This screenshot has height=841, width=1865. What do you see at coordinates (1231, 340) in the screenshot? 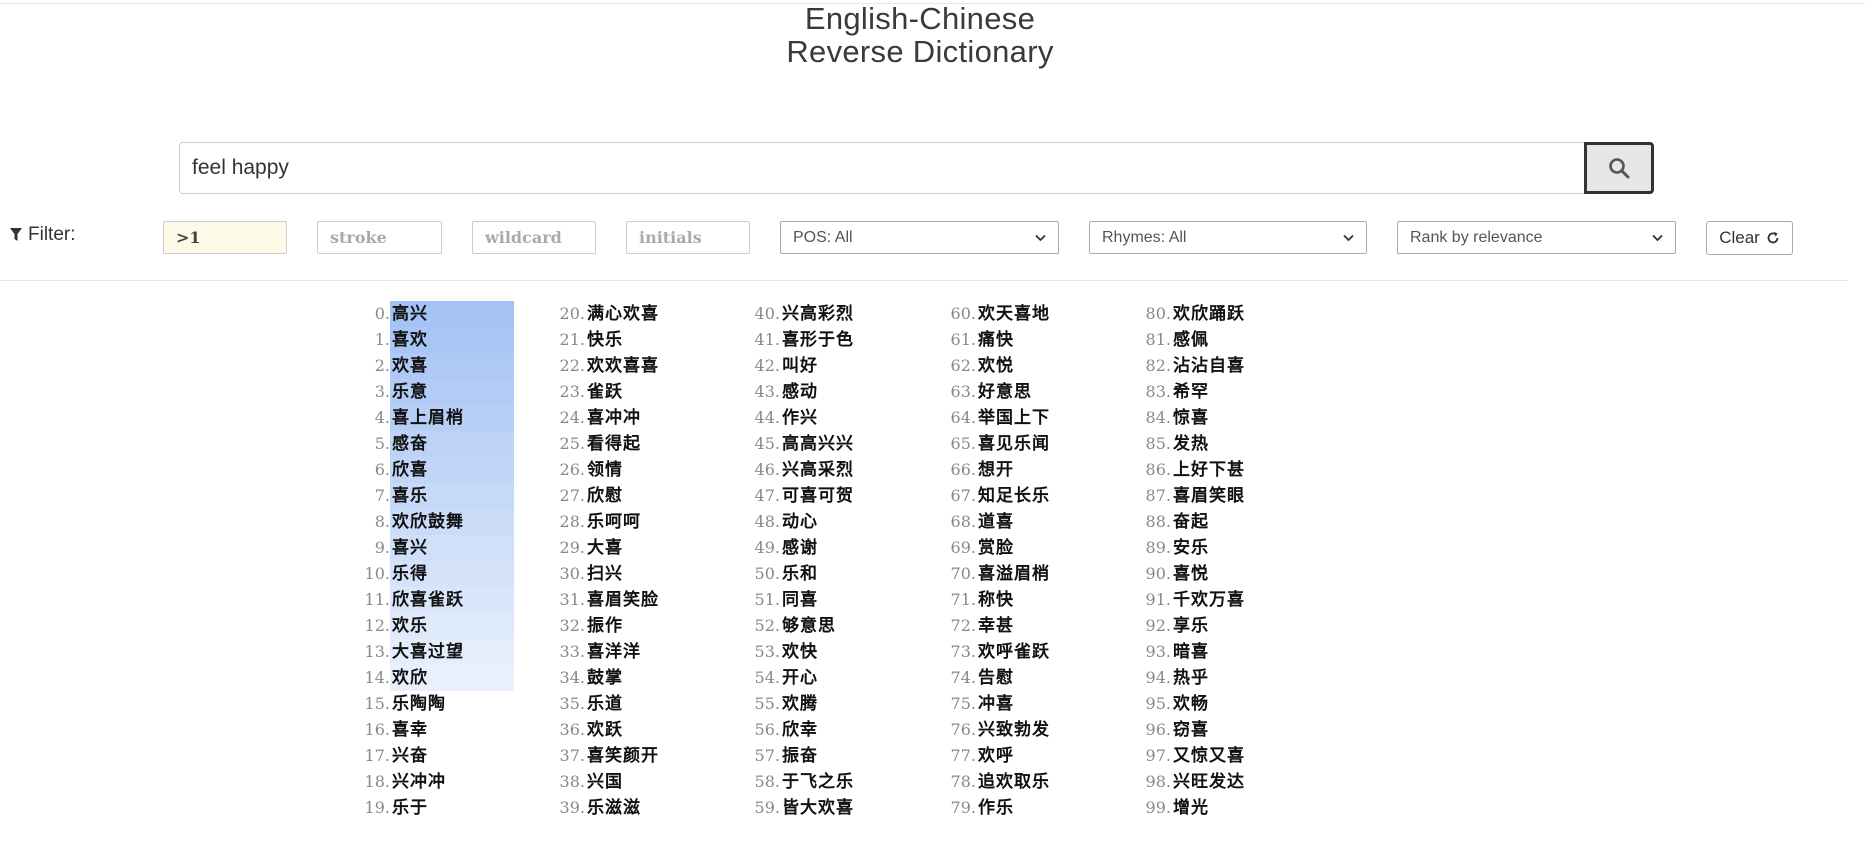
I see `result-item: 81. 感佩` at bounding box center [1231, 340].